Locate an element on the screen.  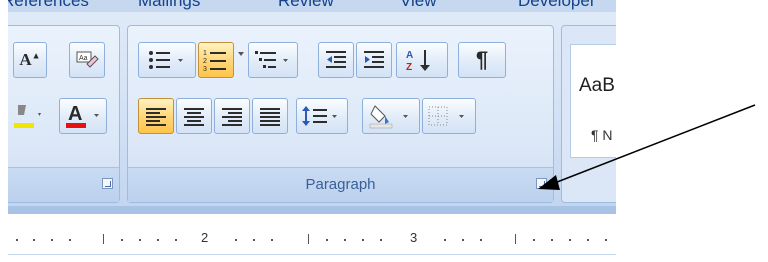
ruler-number-2: 2 is located at coordinates (205, 237).